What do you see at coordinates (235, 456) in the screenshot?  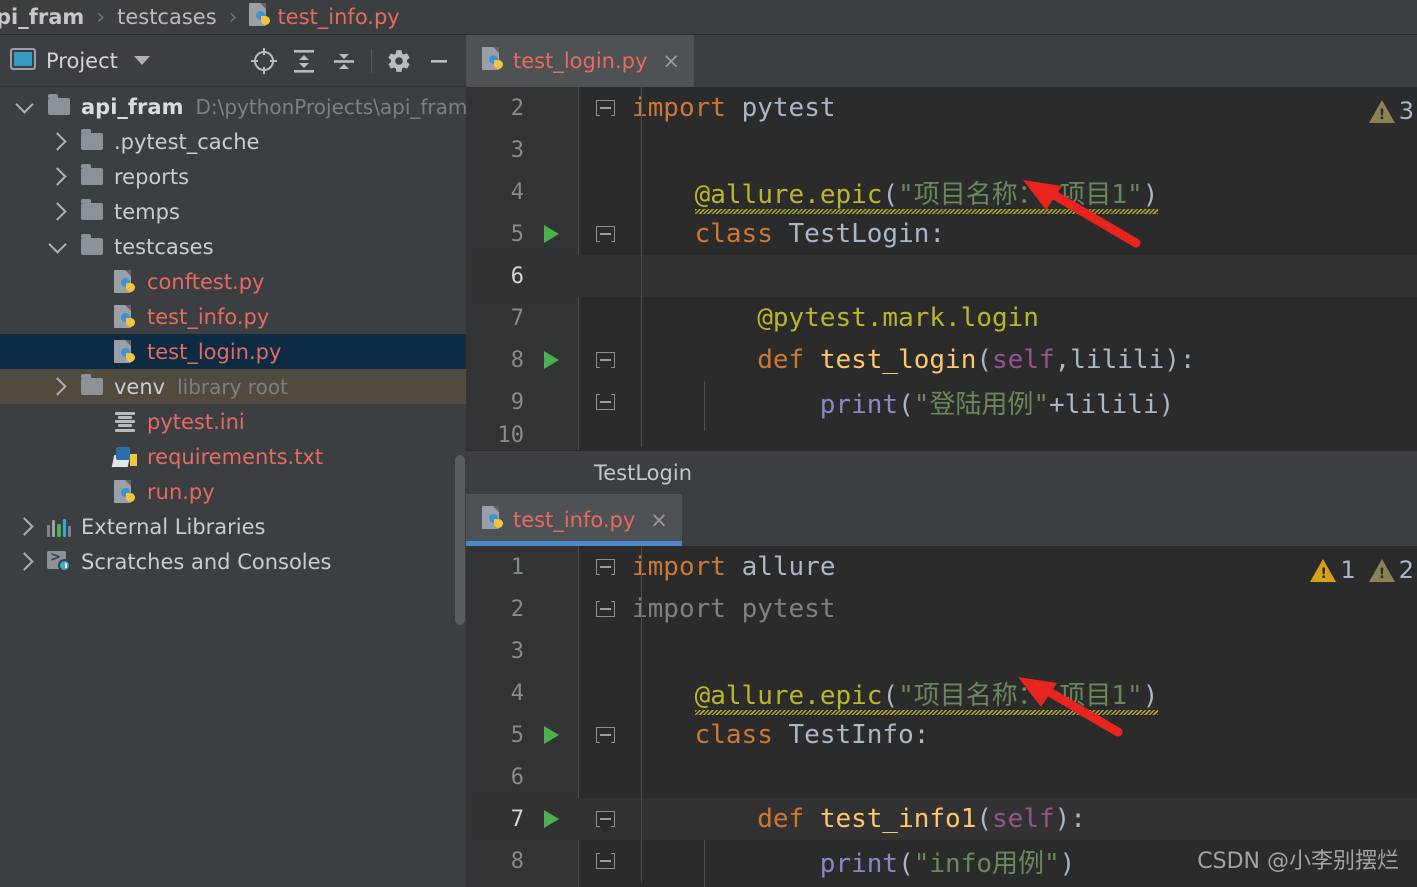 I see `tree-item-label: requirements.txt` at bounding box center [235, 456].